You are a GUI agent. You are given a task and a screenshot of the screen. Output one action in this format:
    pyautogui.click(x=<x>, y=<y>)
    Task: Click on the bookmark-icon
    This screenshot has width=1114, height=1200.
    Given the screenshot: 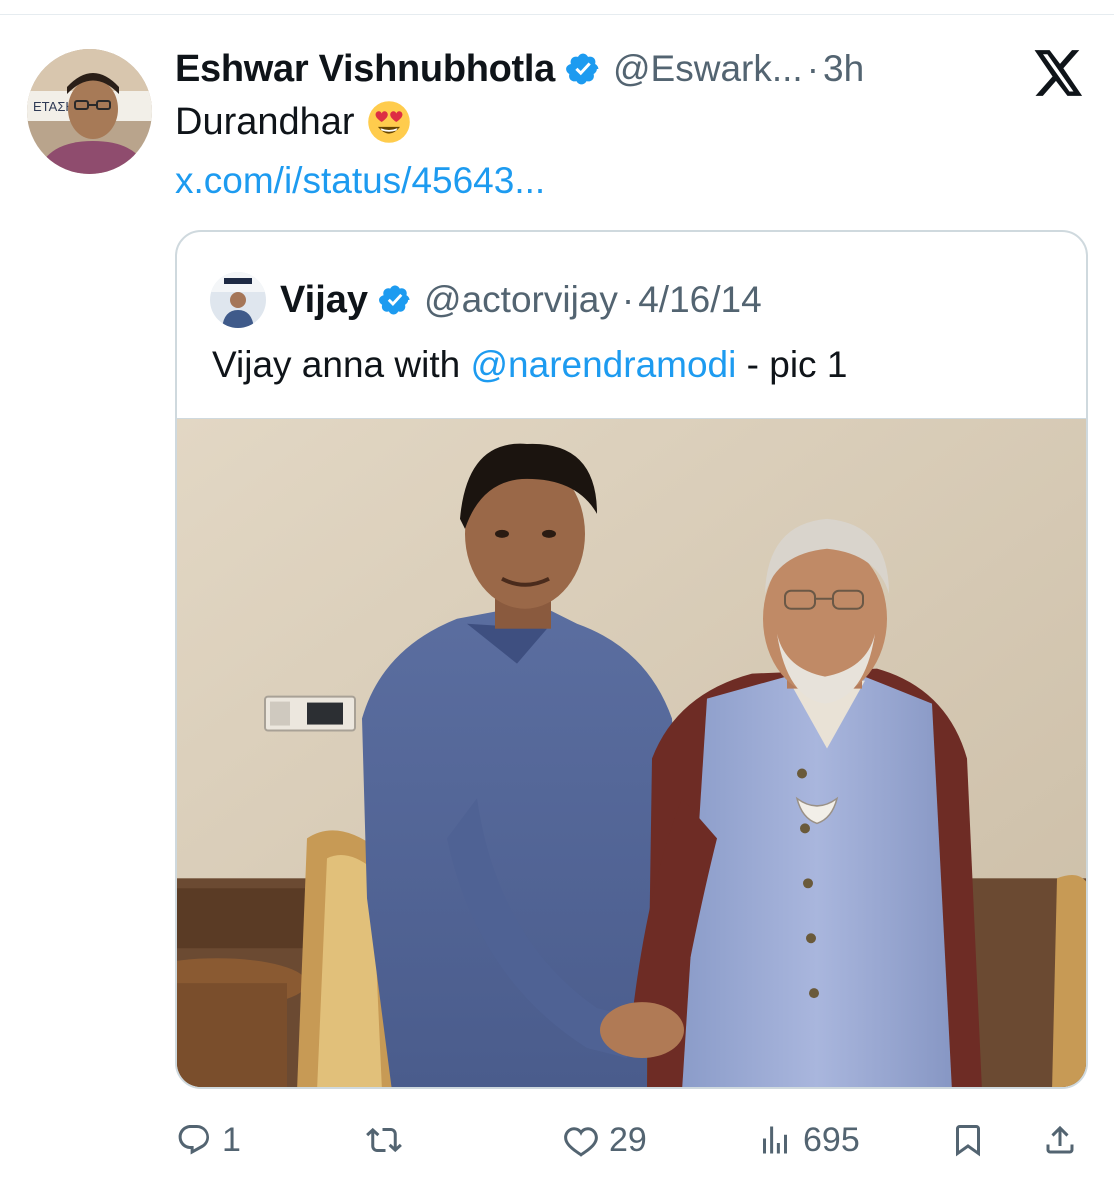 What is the action you would take?
    pyautogui.click(x=968, y=1140)
    